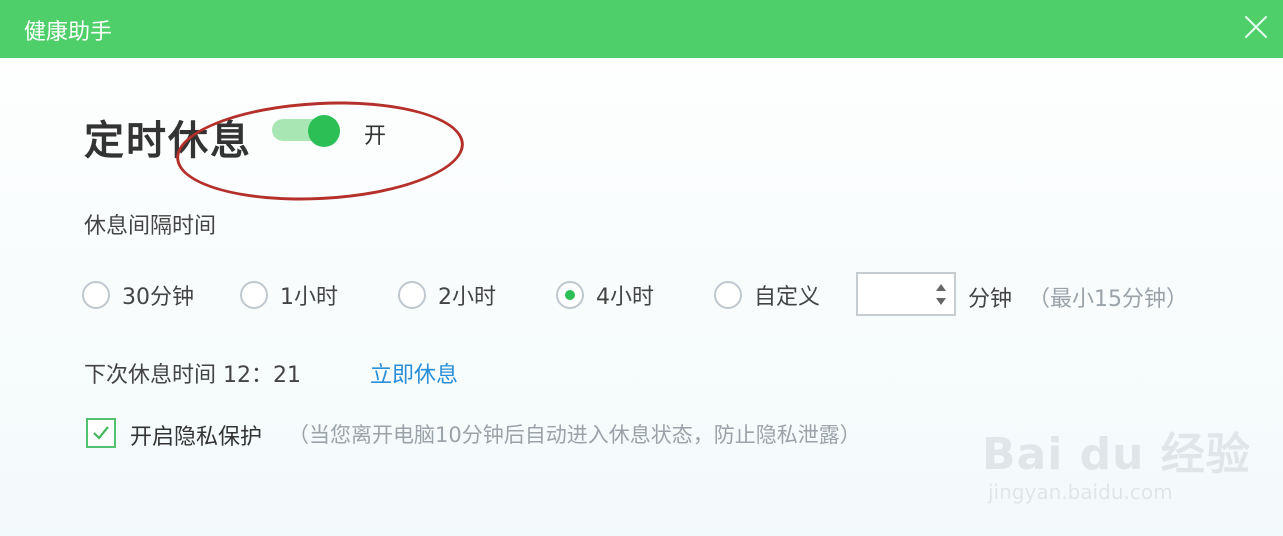 The width and height of the screenshot is (1283, 536). What do you see at coordinates (625, 297) in the screenshot?
I see `radio-label: 4小时` at bounding box center [625, 297].